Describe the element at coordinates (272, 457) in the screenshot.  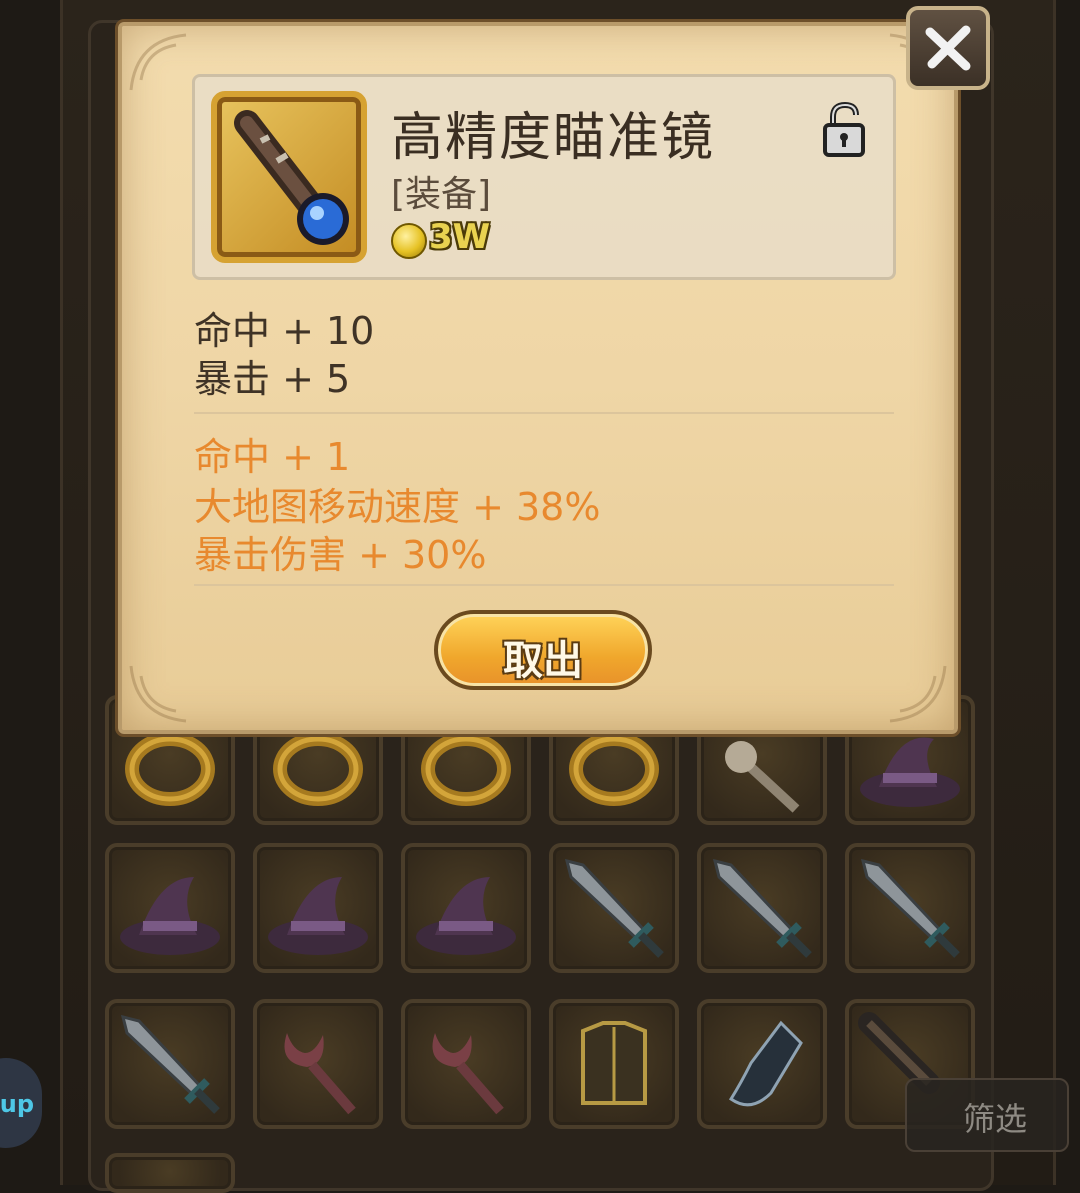
I see `bonus-stat: 命中 + 1` at that location.